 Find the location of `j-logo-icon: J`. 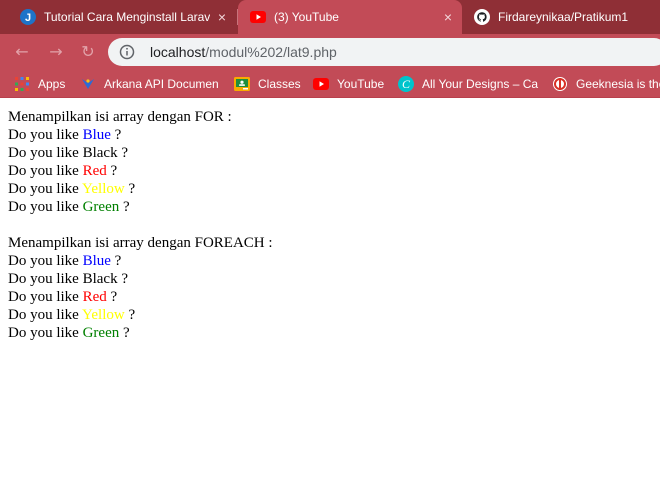

j-logo-icon: J is located at coordinates (28, 17).